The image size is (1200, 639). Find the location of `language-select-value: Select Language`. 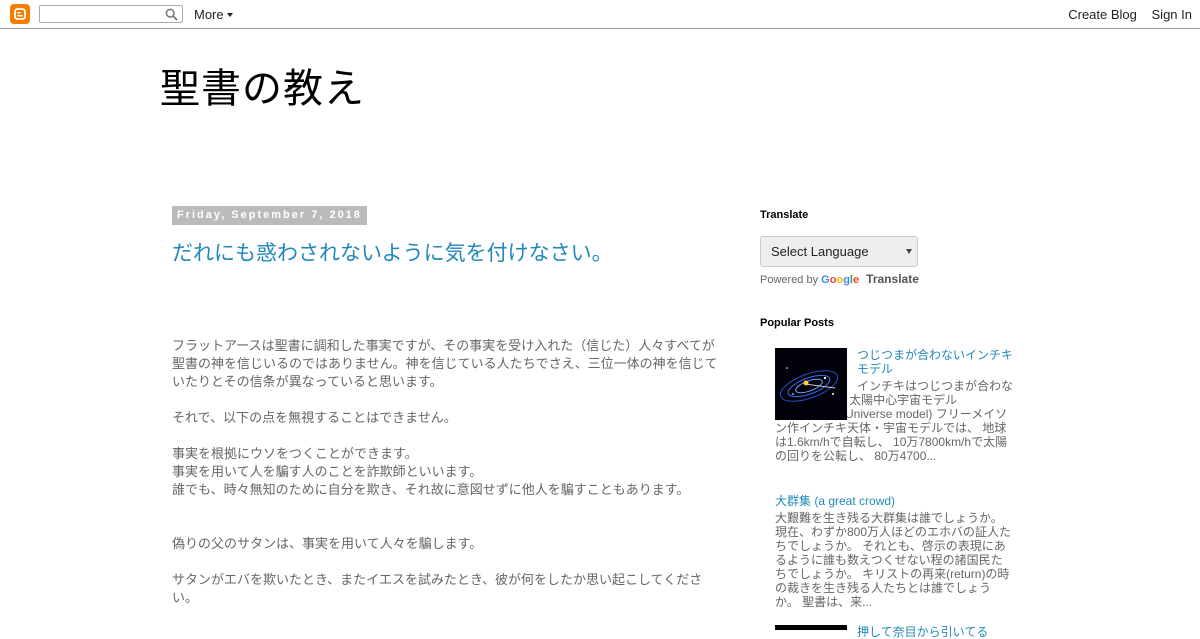

language-select-value: Select Language is located at coordinates (820, 251).